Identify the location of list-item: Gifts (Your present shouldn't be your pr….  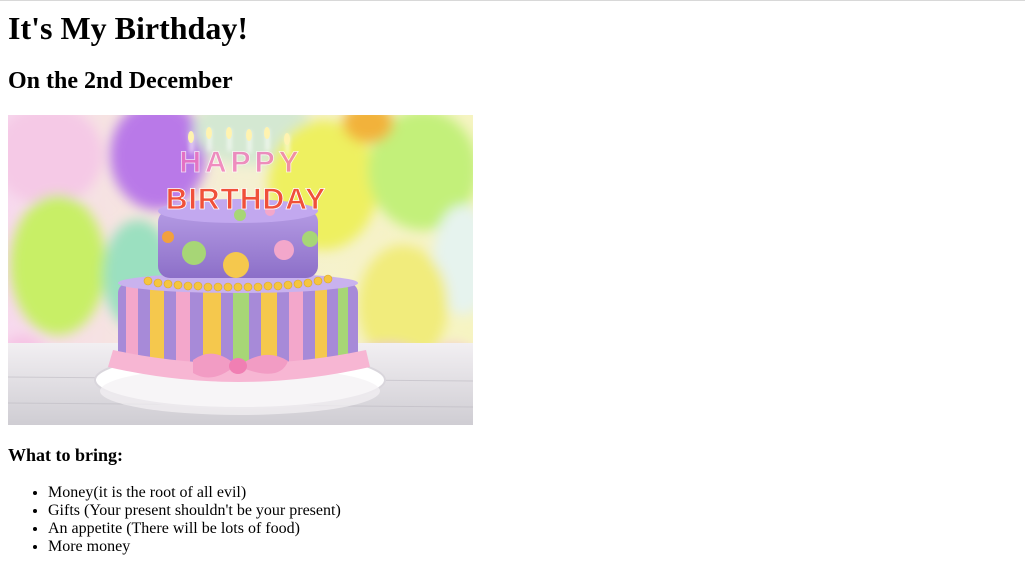
(194, 511).